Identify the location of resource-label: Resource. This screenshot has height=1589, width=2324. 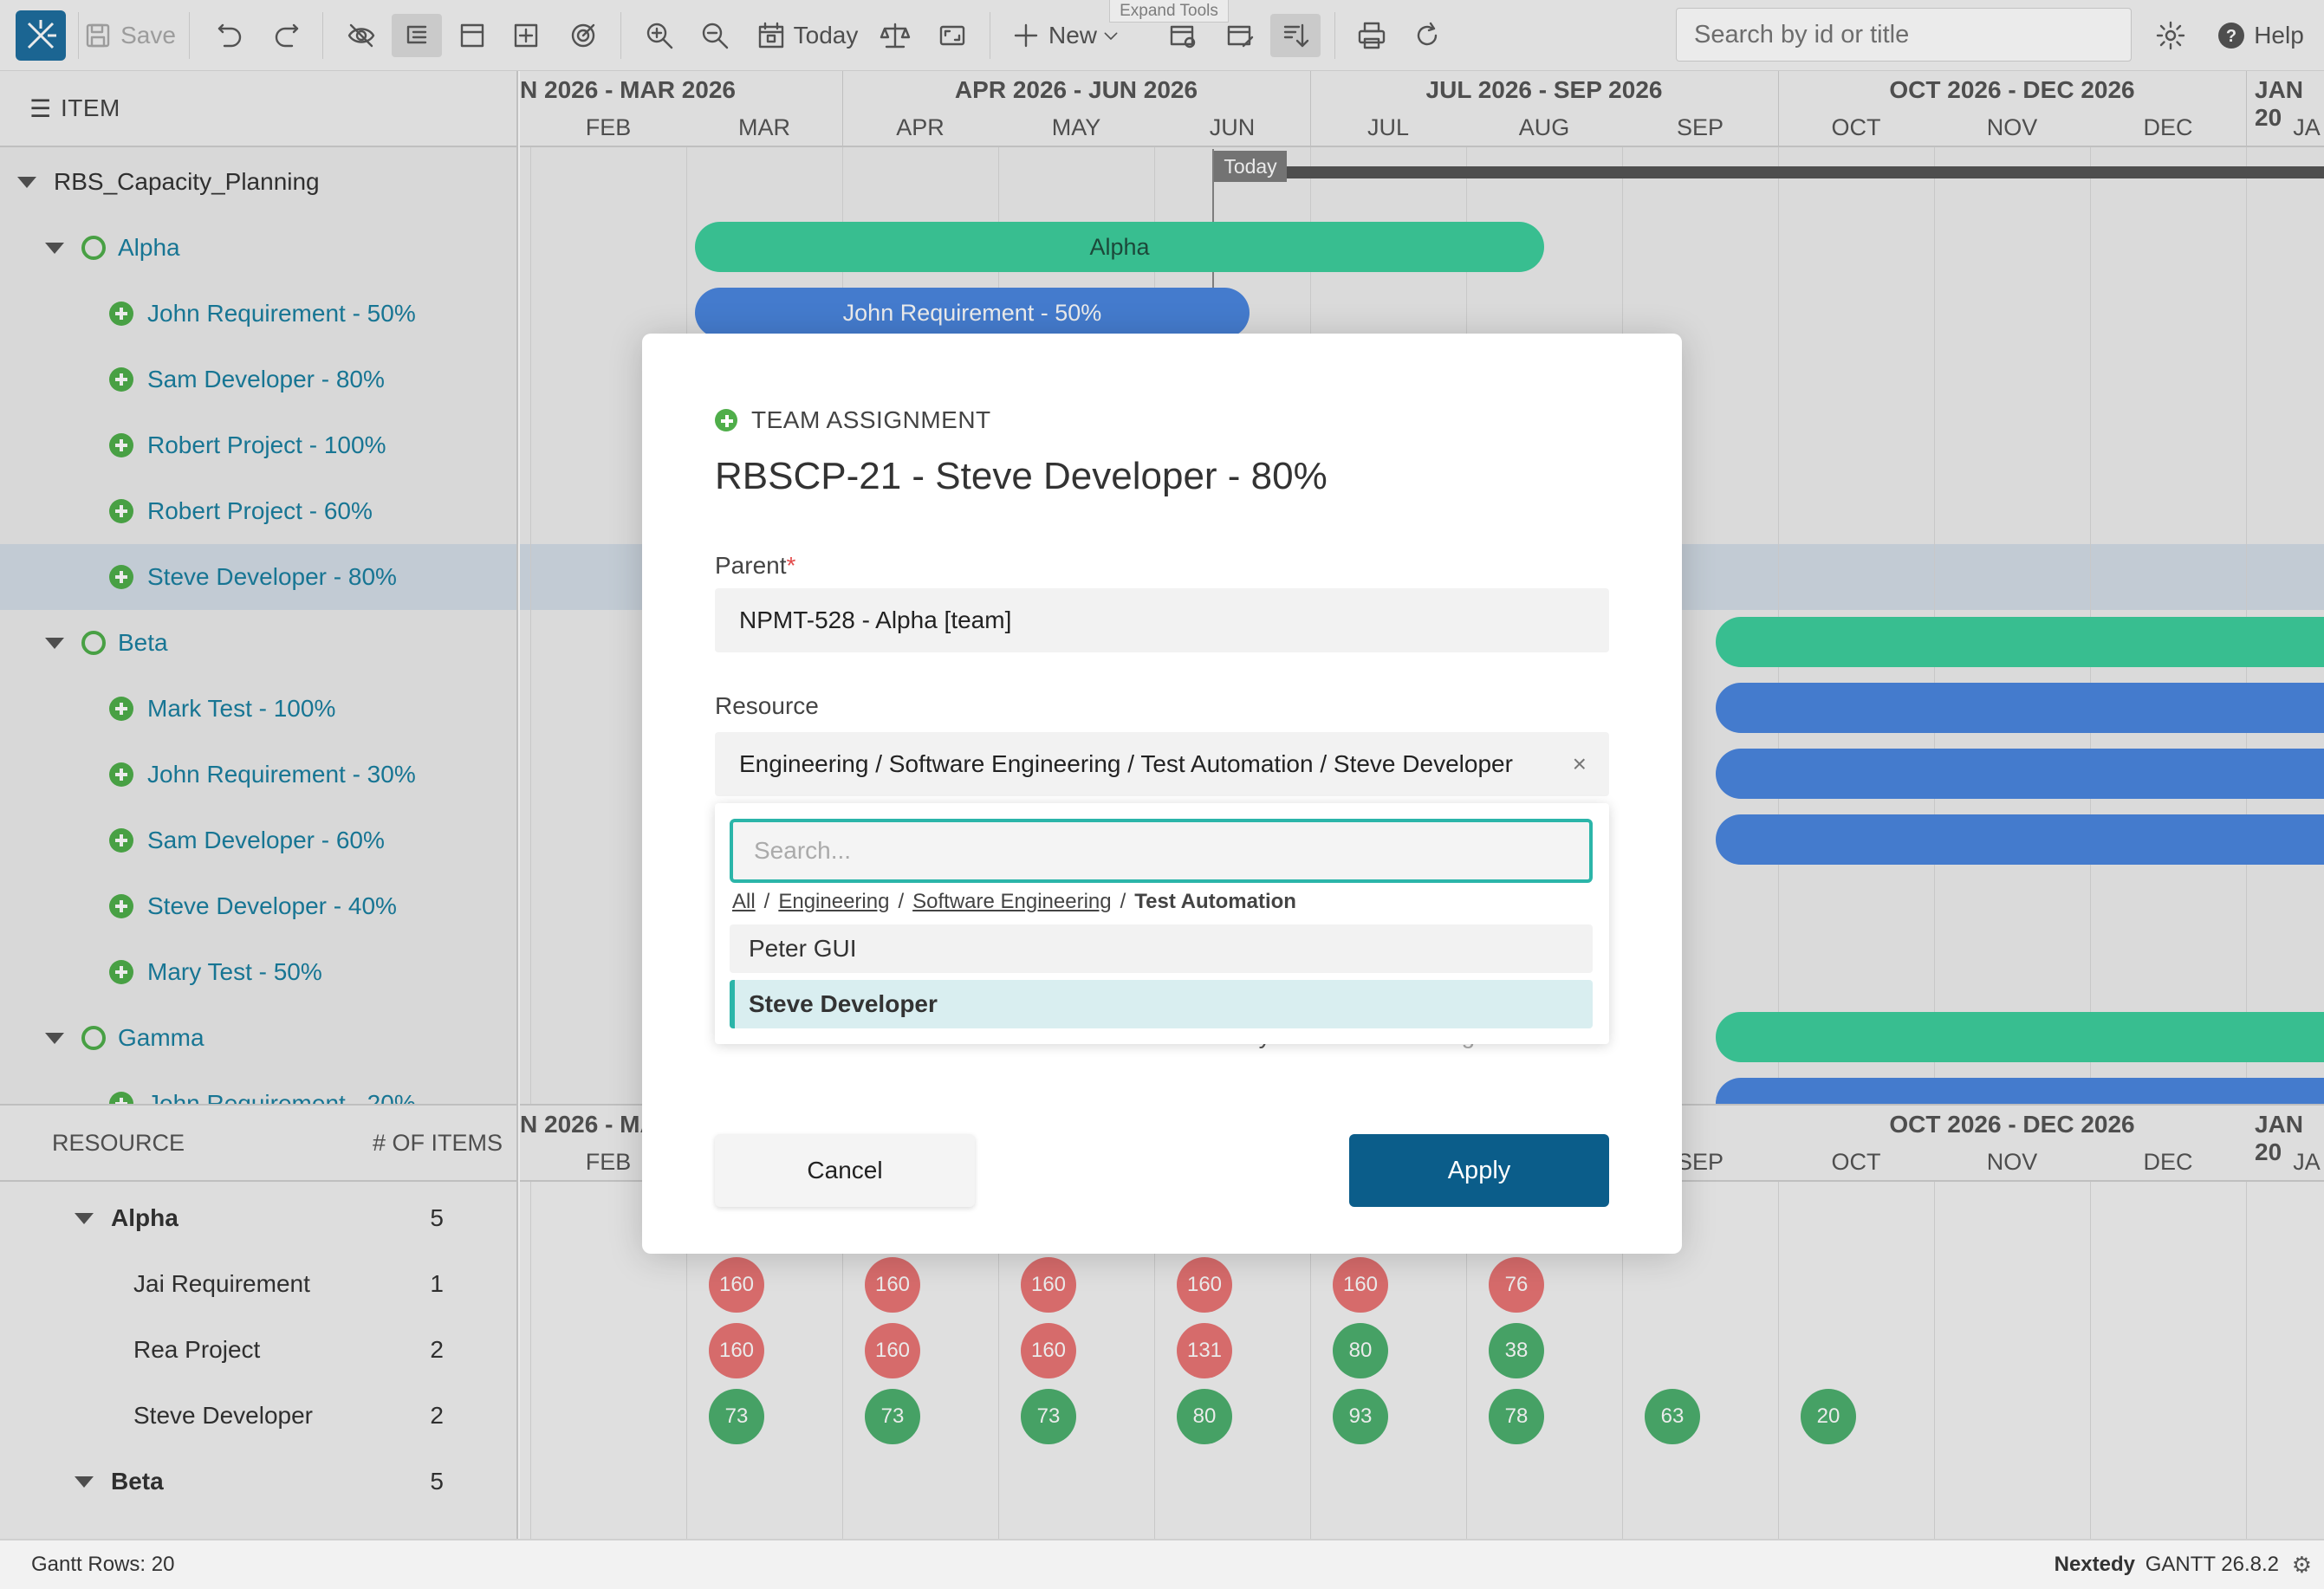
(767, 706).